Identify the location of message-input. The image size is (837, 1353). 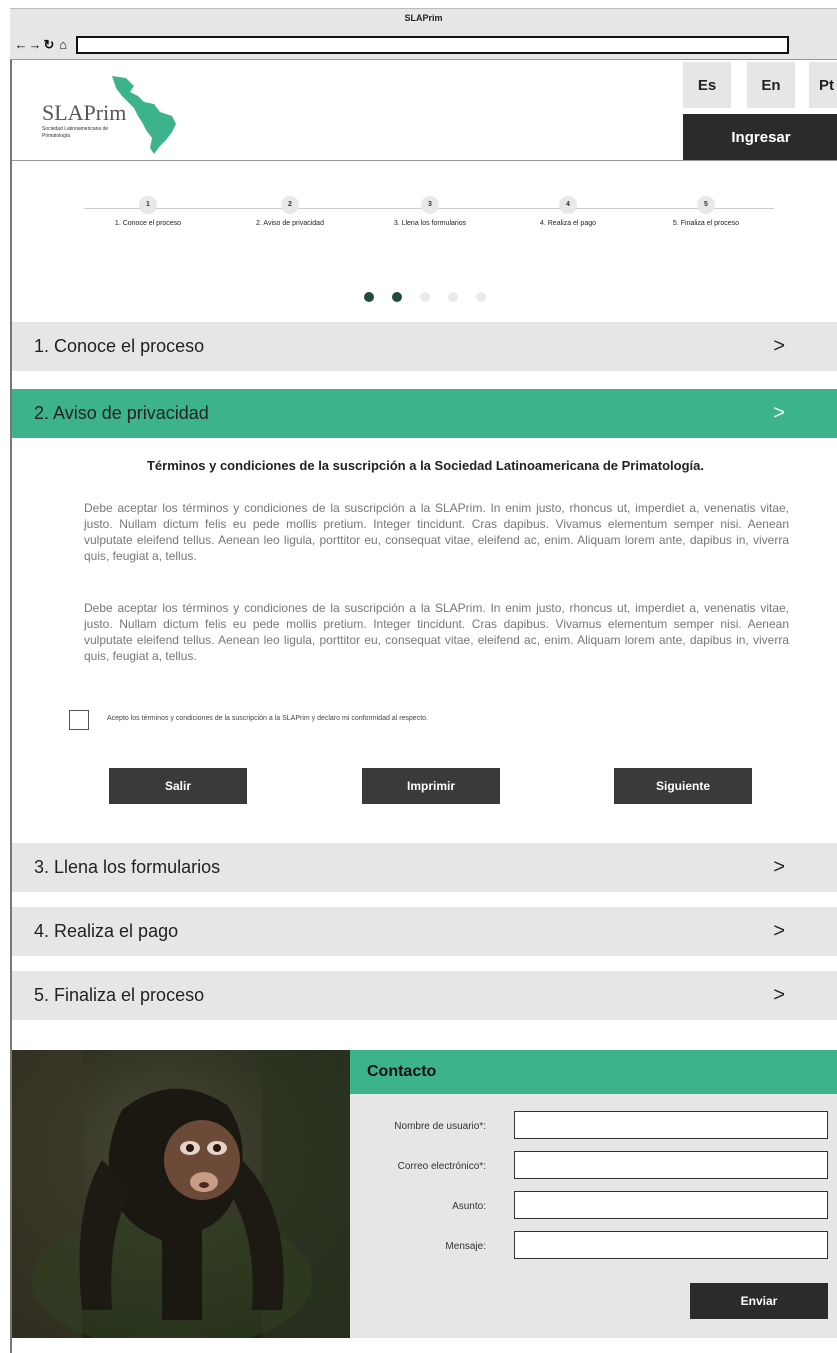
(671, 1245).